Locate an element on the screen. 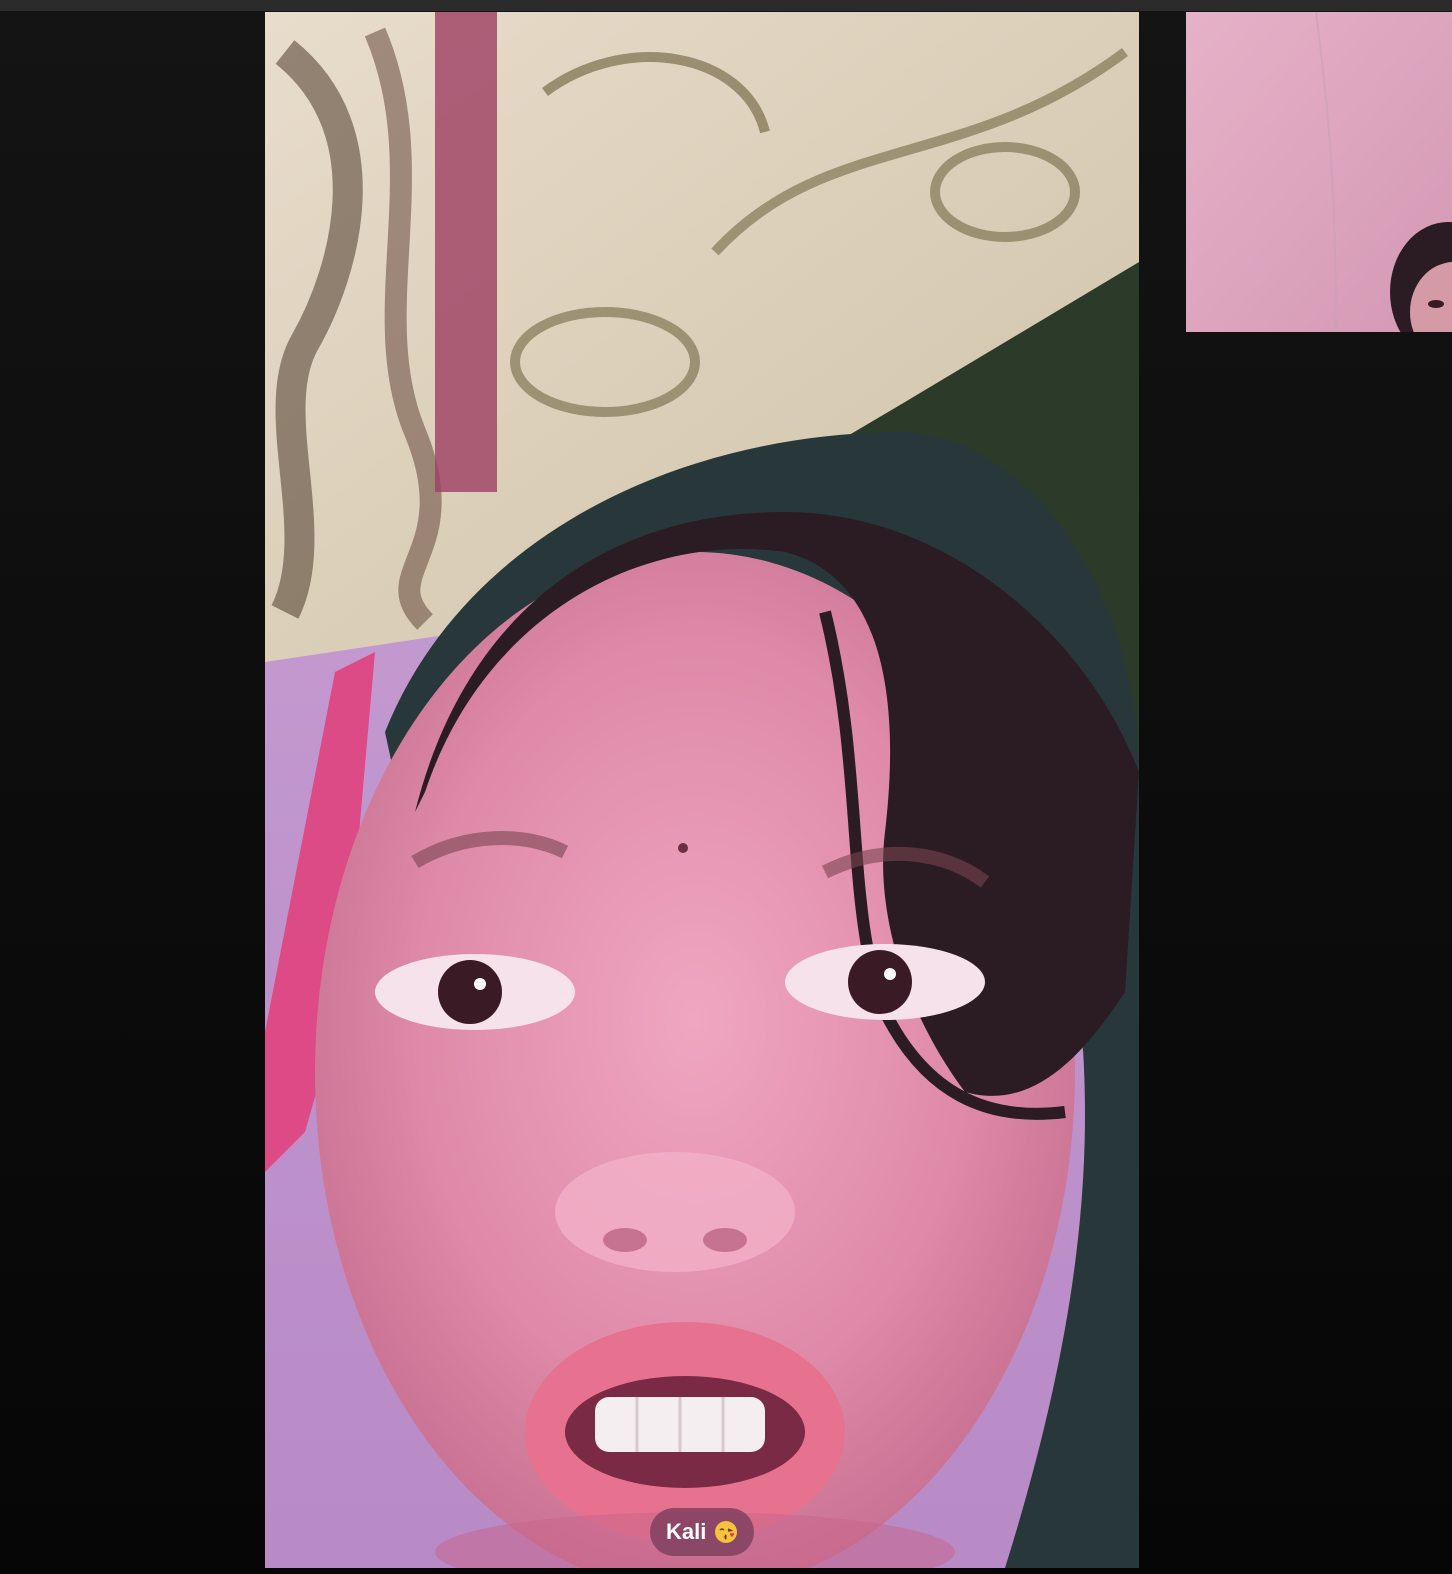 The height and width of the screenshot is (1574, 1452). self-view-frame is located at coordinates (1319, 172).